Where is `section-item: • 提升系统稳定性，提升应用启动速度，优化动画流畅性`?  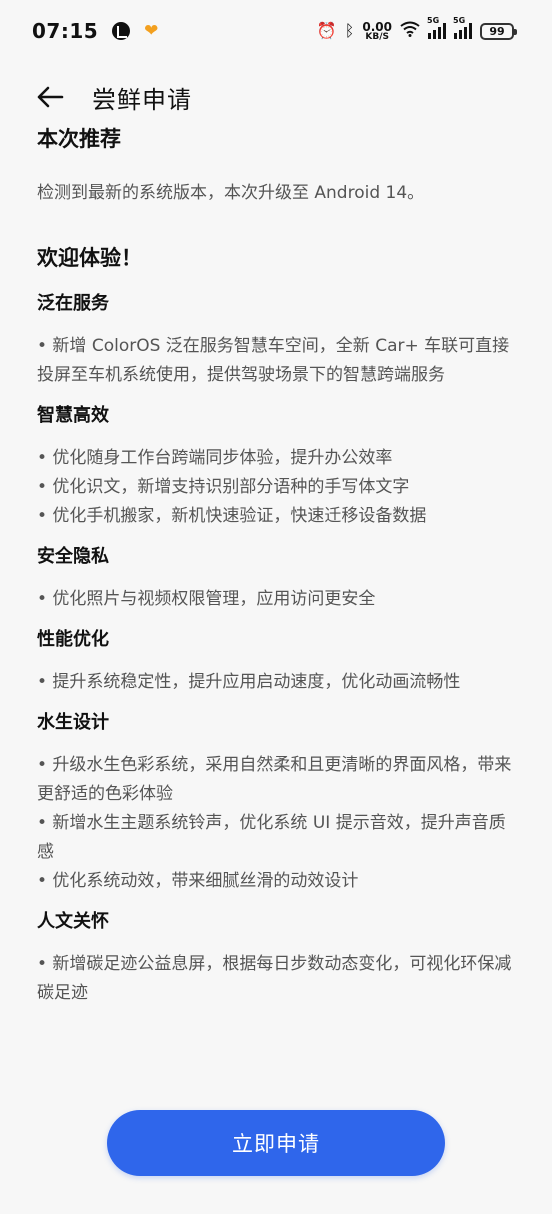
section-item: • 提升系统稳定性，提升应用启动速度，优化动画流畅性 is located at coordinates (249, 682).